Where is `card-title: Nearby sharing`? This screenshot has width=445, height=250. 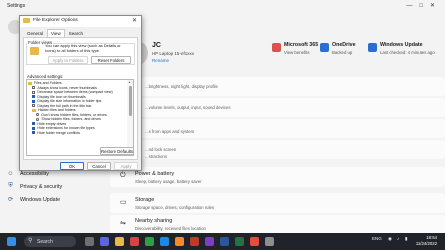
card-title: Nearby sharing is located at coordinates (154, 221).